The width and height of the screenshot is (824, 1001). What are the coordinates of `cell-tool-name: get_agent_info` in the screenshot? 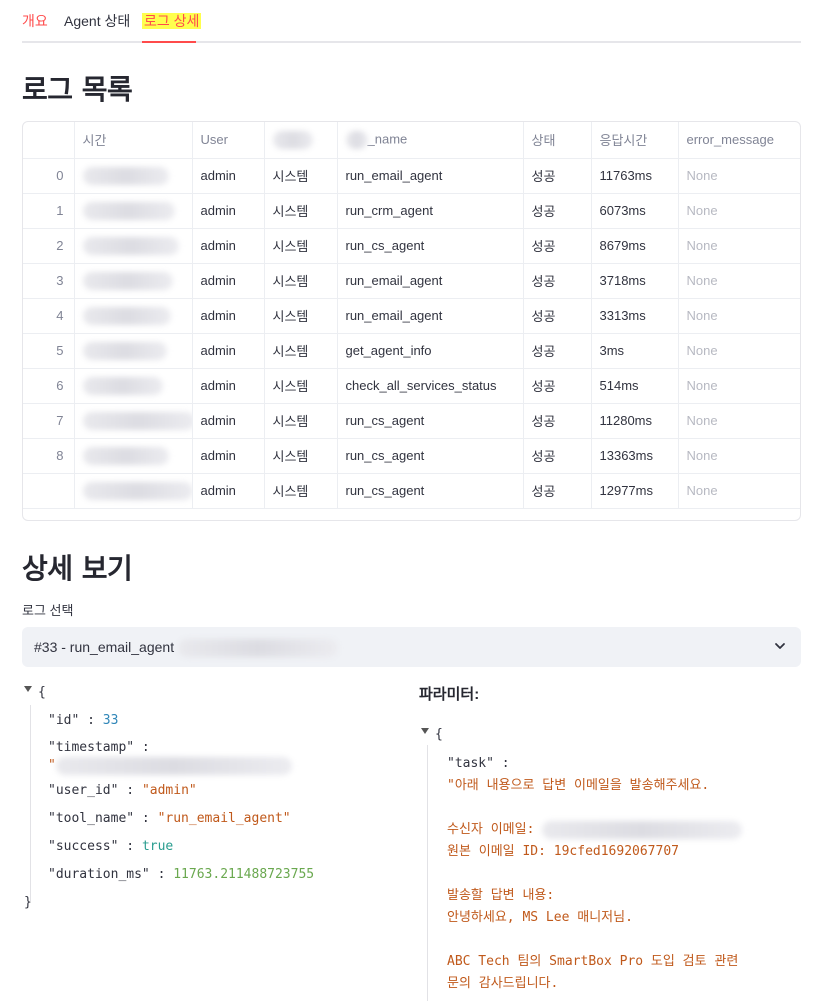 It's located at (430, 351).